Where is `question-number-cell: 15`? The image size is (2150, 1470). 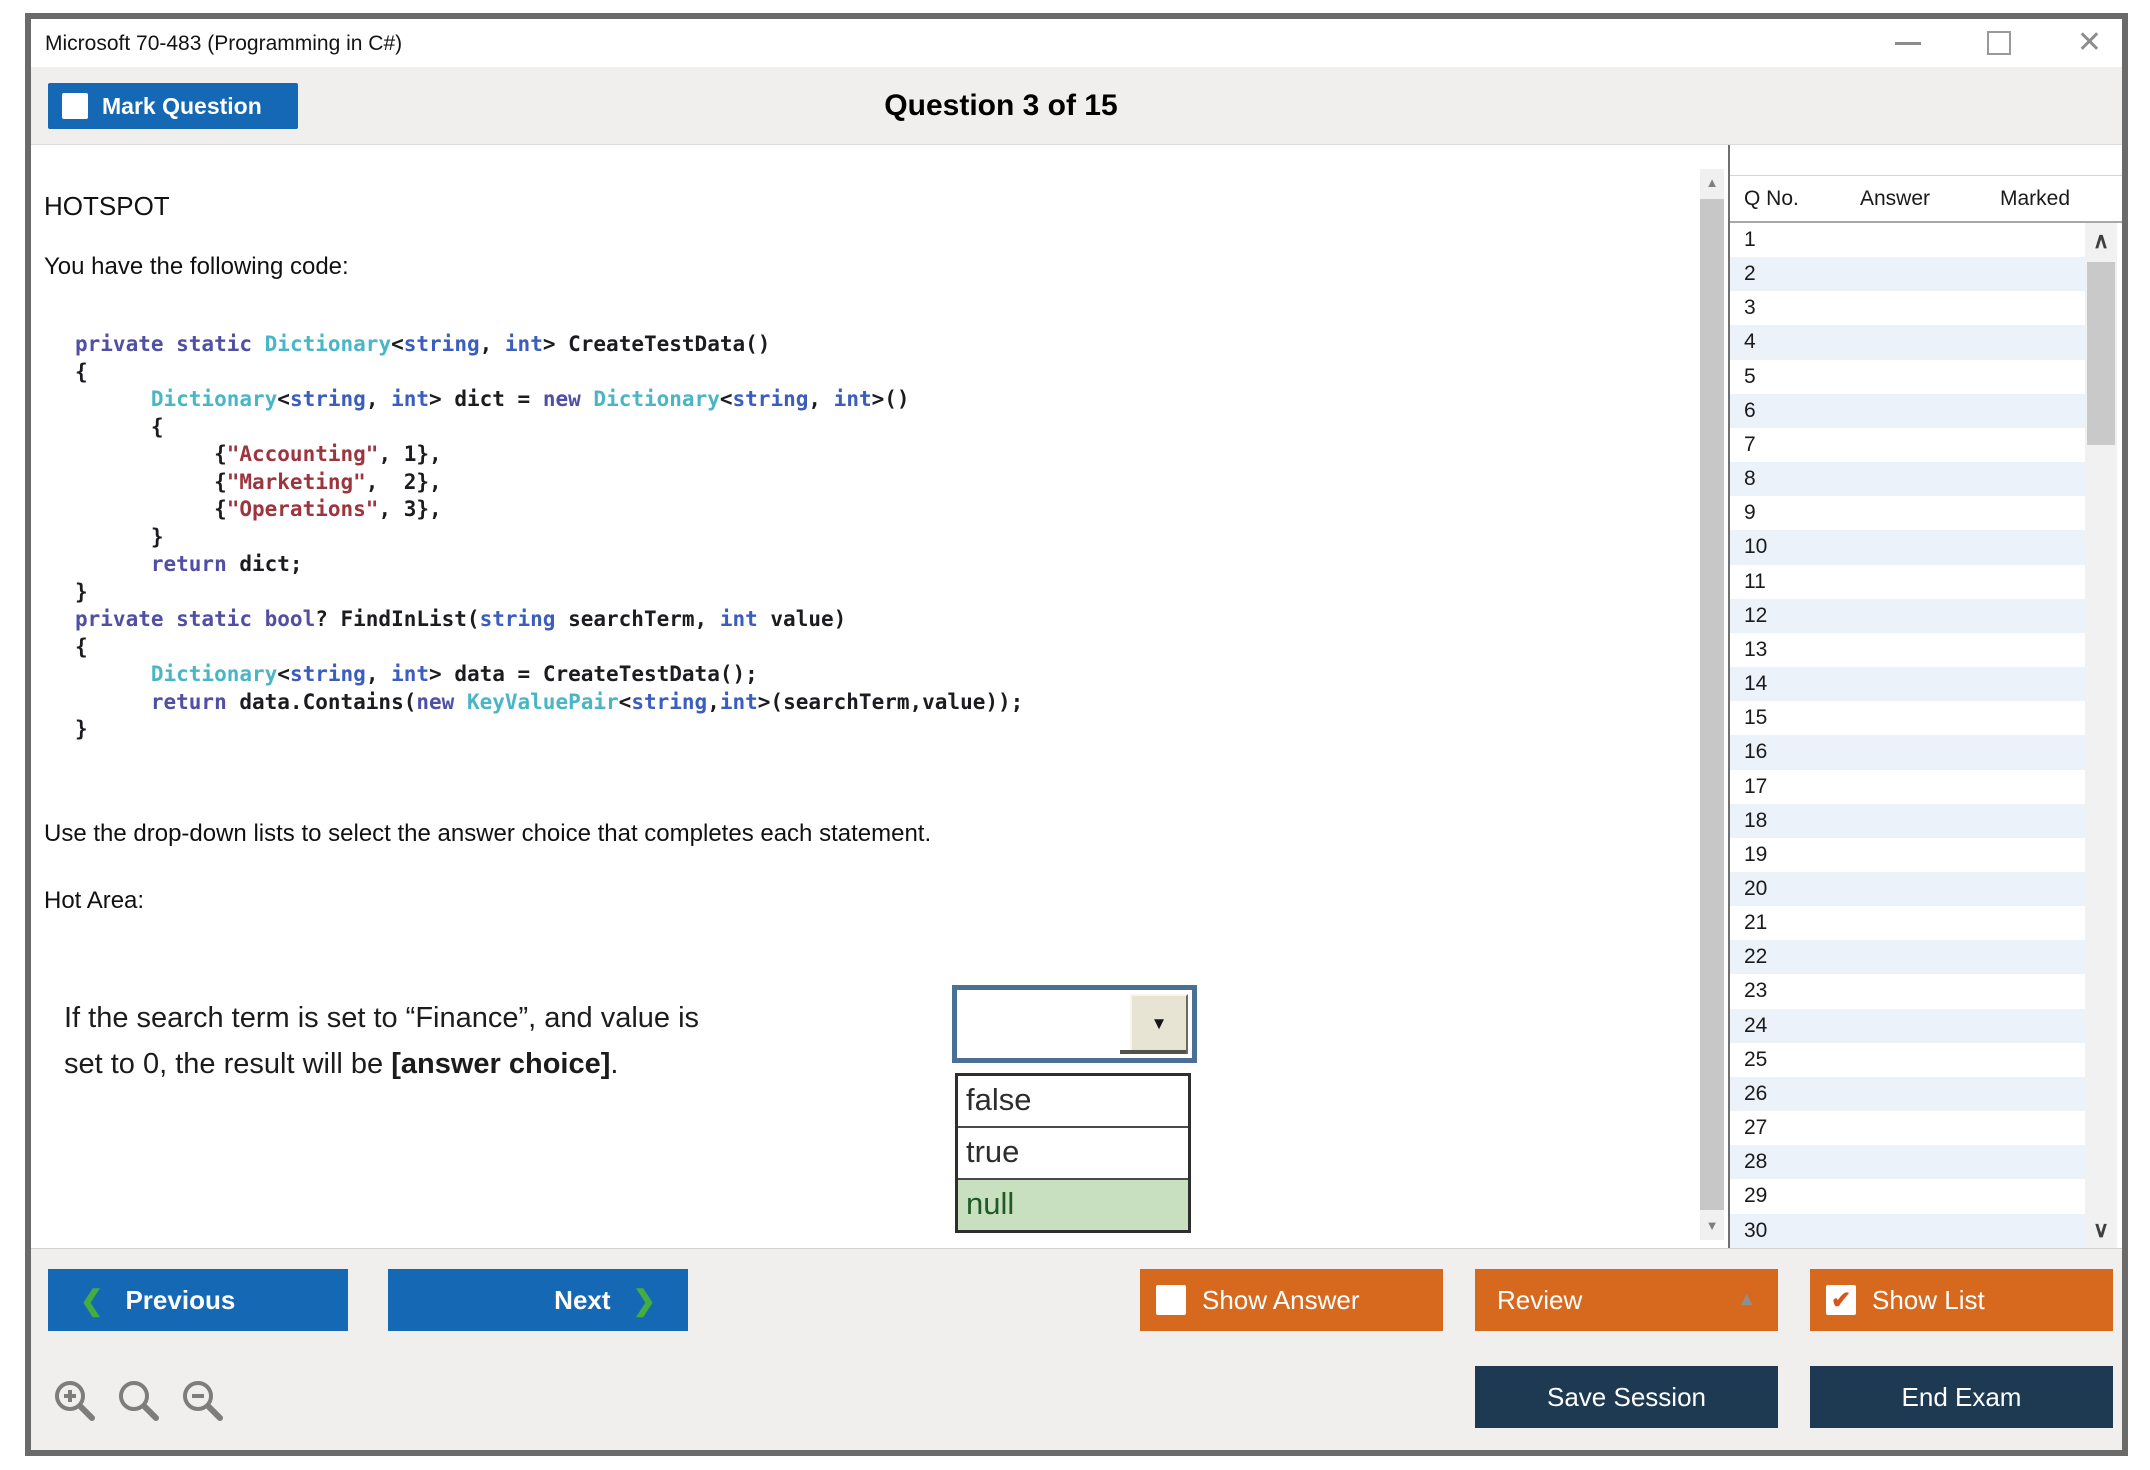 question-number-cell: 15 is located at coordinates (1756, 718).